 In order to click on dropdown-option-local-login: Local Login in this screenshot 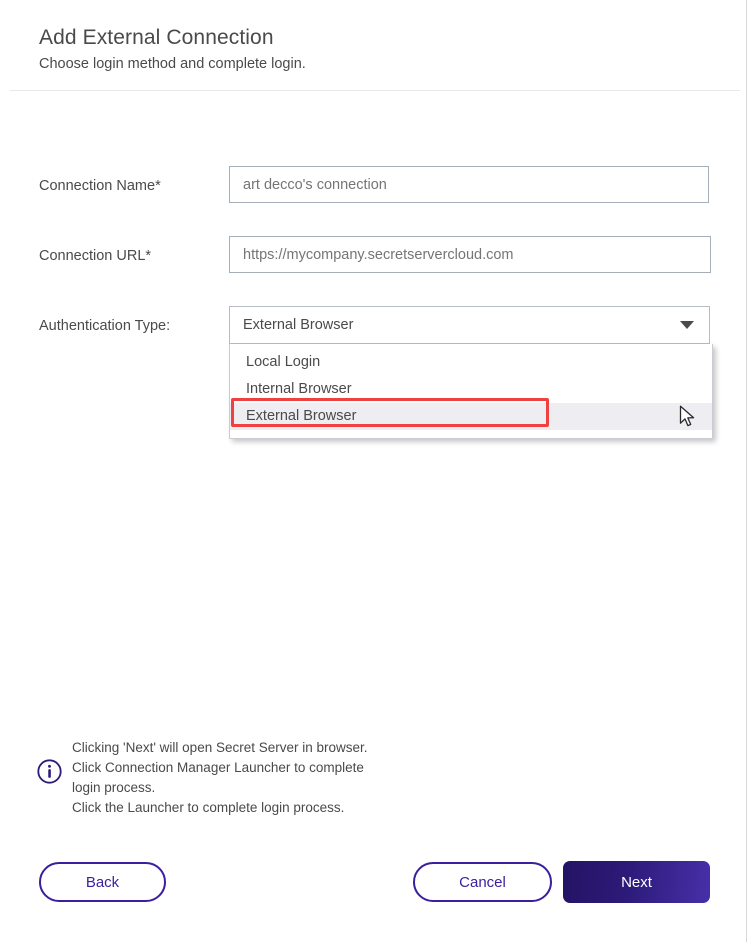, I will do `click(471, 362)`.